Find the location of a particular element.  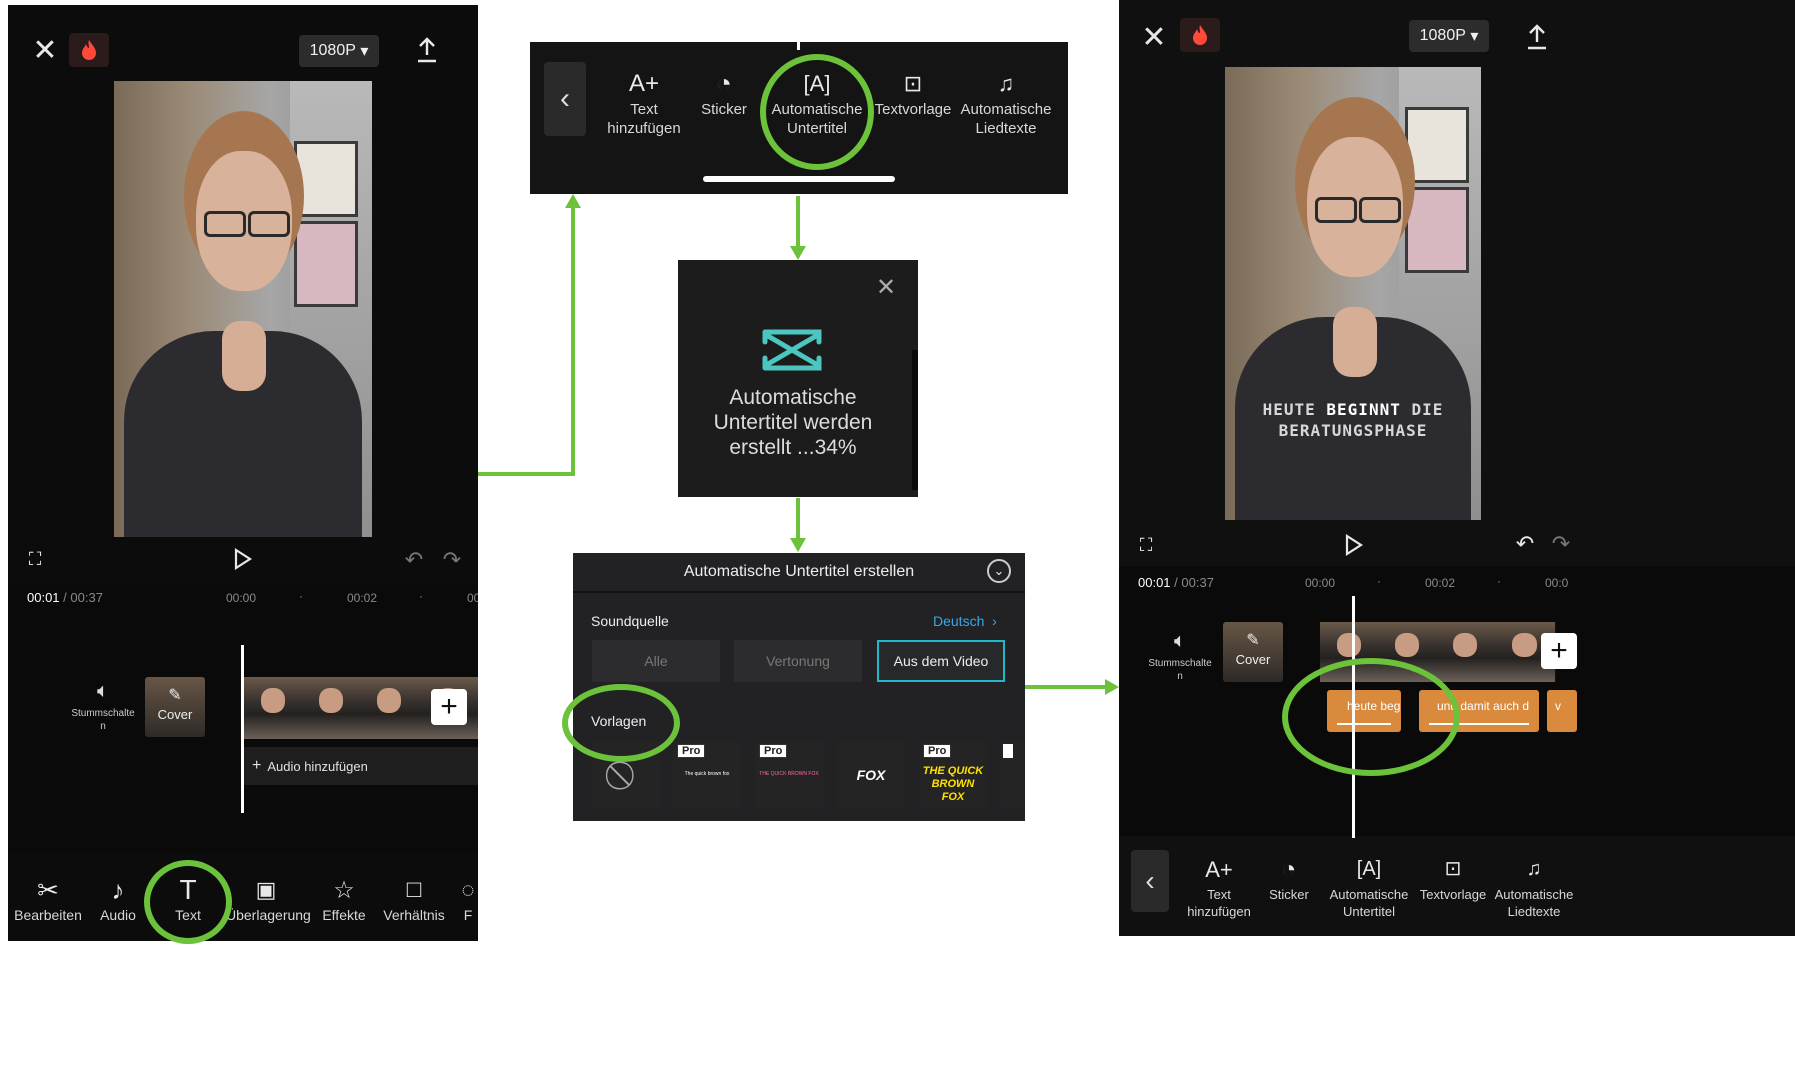

tool-more: ◌ F is located at coordinates (463, 898).